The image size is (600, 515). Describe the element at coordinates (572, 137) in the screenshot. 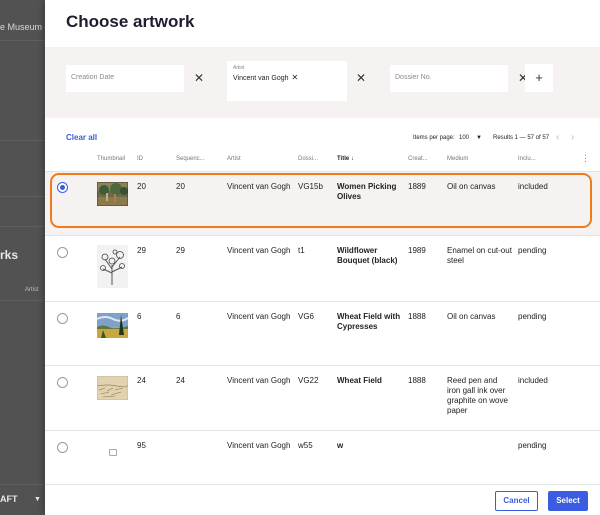

I see `chevron-right-icon: ›` at that location.